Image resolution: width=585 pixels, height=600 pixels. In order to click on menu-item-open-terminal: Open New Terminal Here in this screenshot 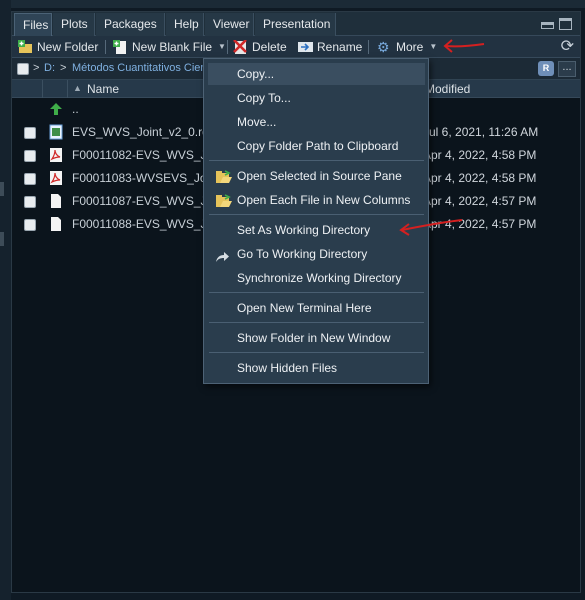, I will do `click(316, 308)`.